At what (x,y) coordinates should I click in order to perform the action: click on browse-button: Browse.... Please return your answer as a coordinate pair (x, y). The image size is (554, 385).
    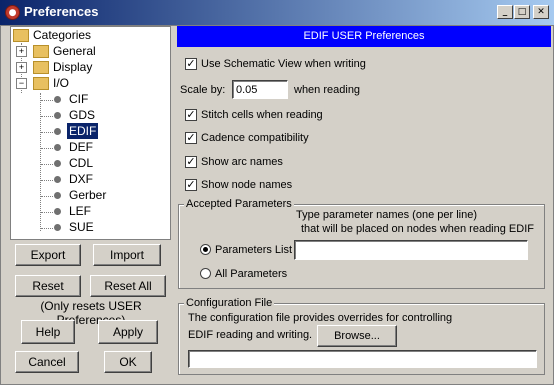
    Looking at the image, I should click on (357, 336).